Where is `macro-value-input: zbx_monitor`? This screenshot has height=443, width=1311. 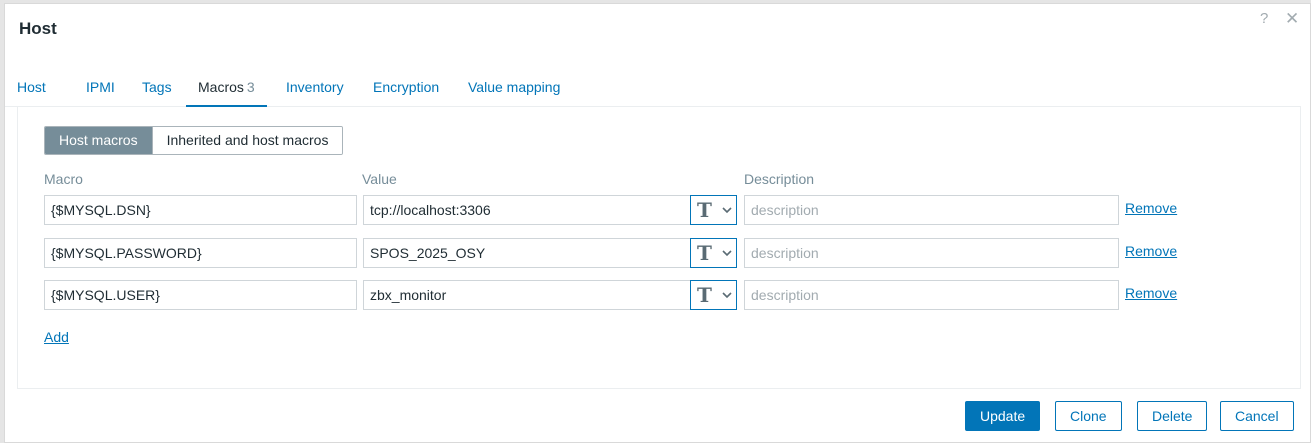 macro-value-input: zbx_monitor is located at coordinates (527, 295).